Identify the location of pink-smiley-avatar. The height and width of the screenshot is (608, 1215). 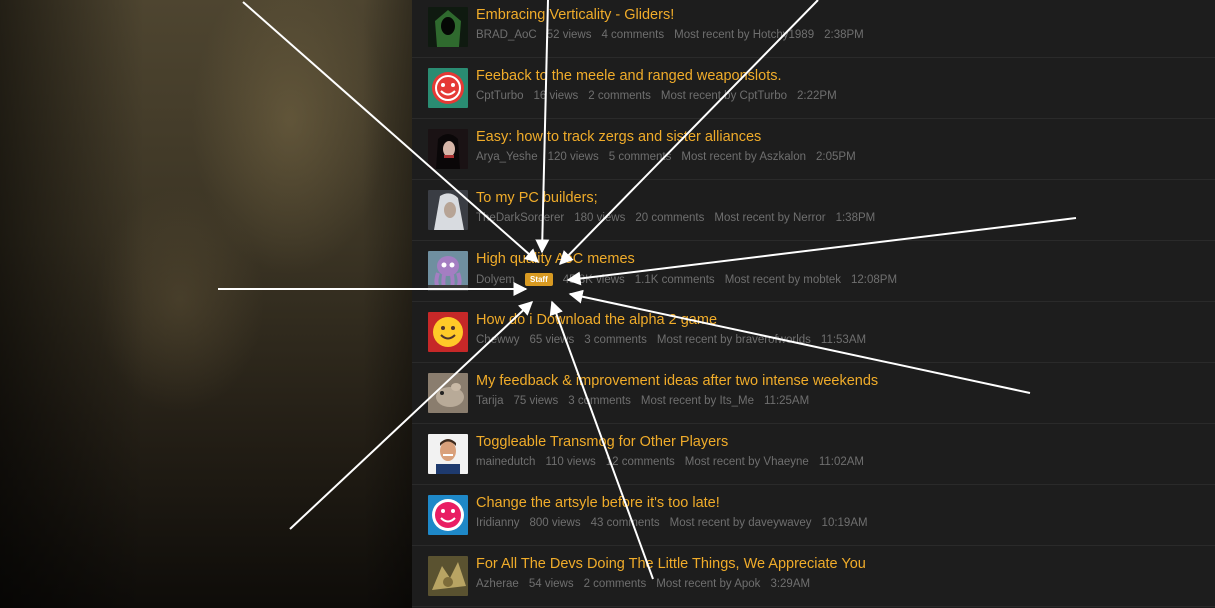
(448, 515).